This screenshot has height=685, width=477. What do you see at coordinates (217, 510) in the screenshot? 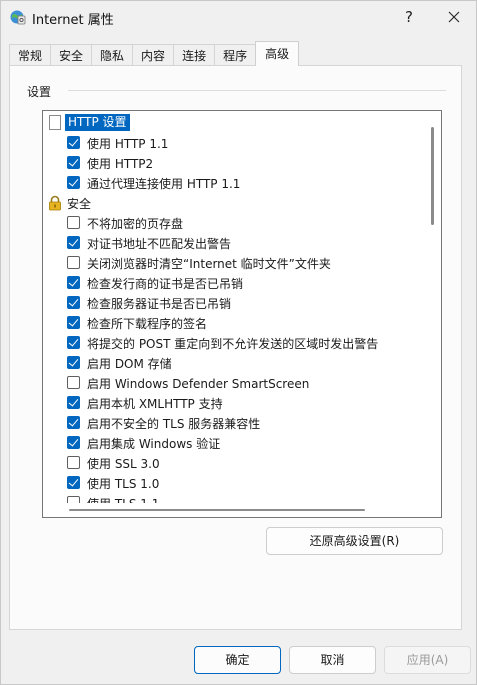
I see `horizontal-scroll-thumb` at bounding box center [217, 510].